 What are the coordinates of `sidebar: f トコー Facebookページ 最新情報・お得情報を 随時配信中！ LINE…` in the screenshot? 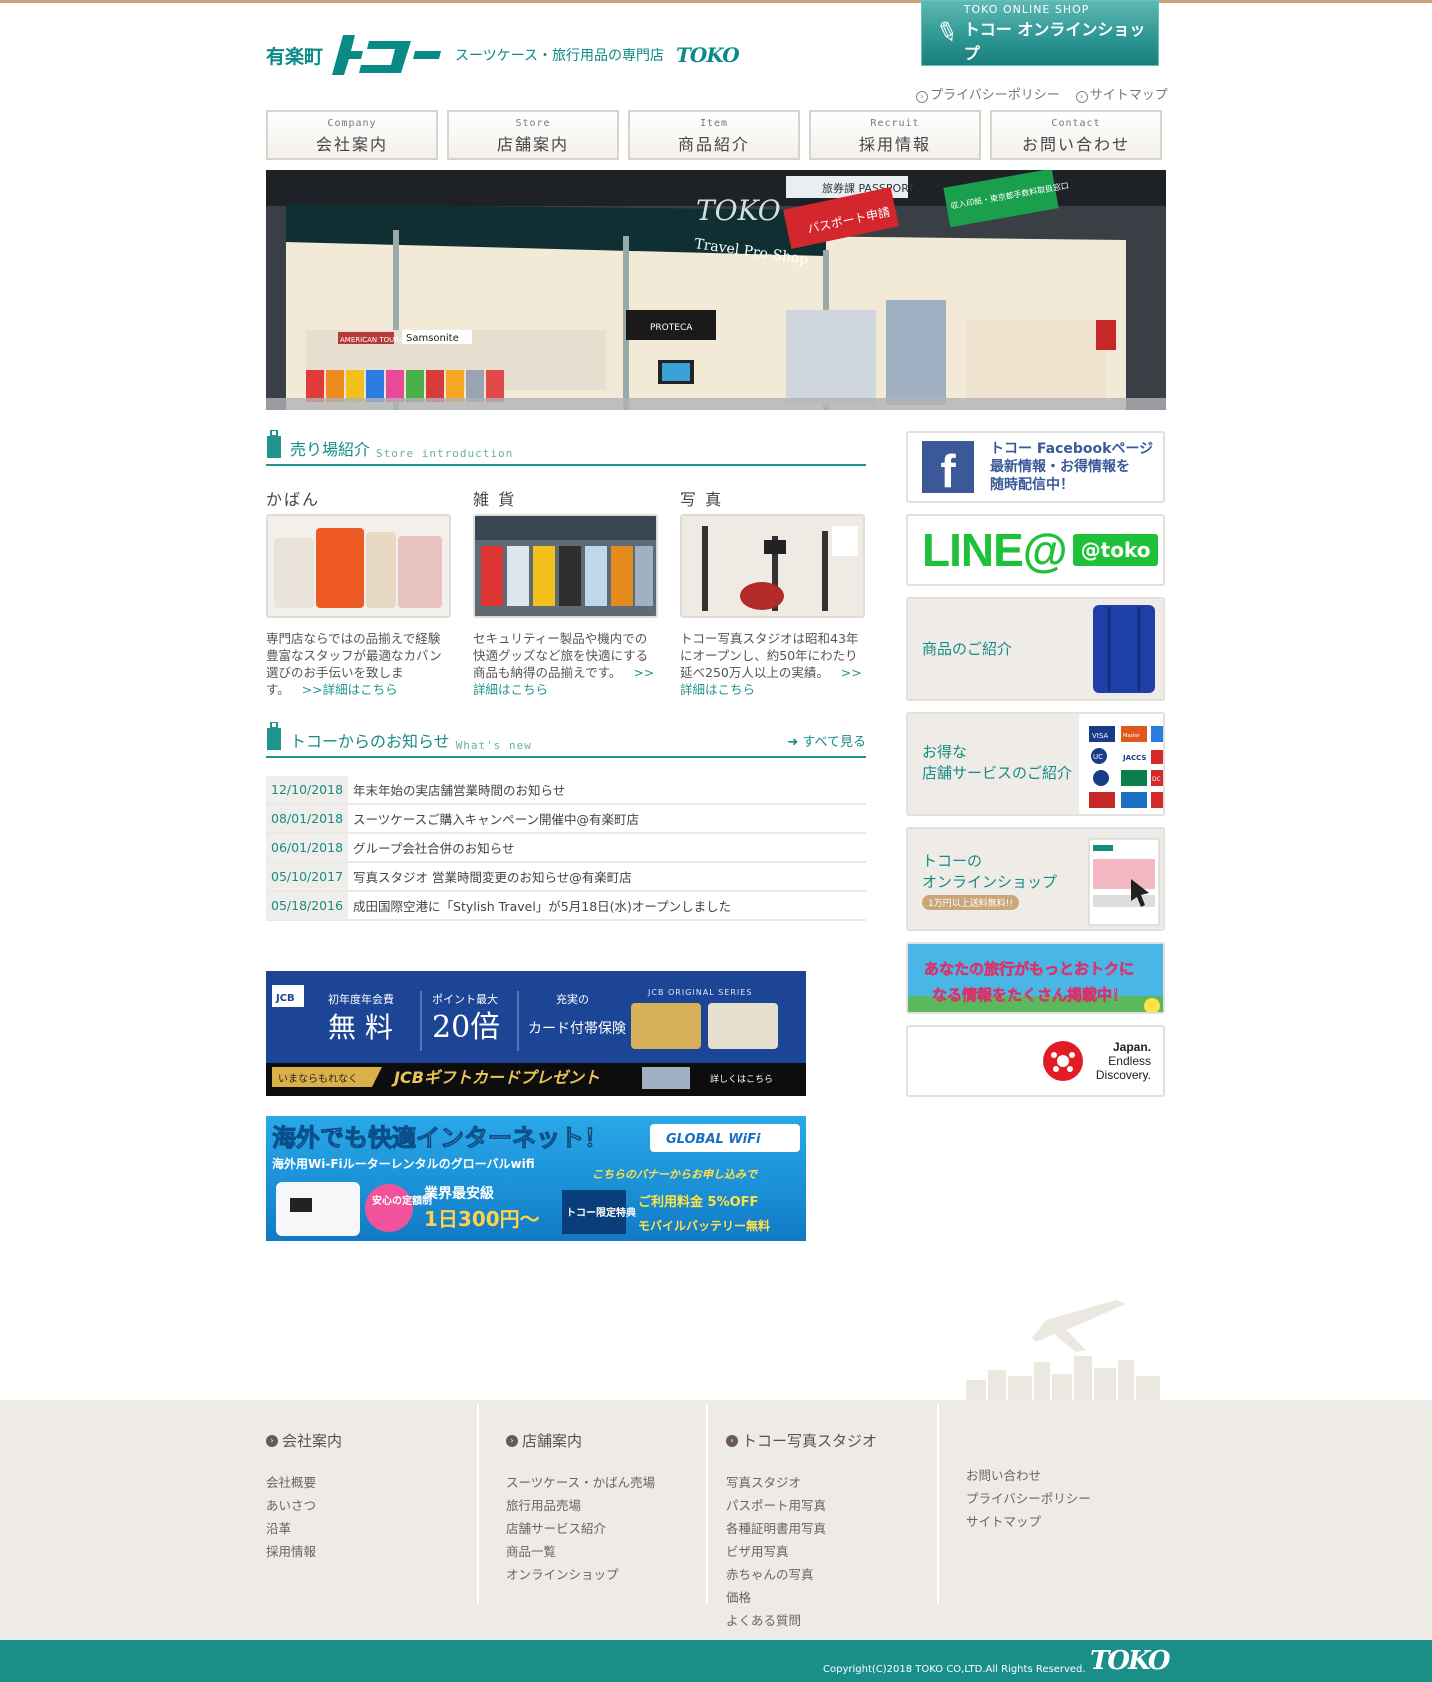 It's located at (1035, 769).